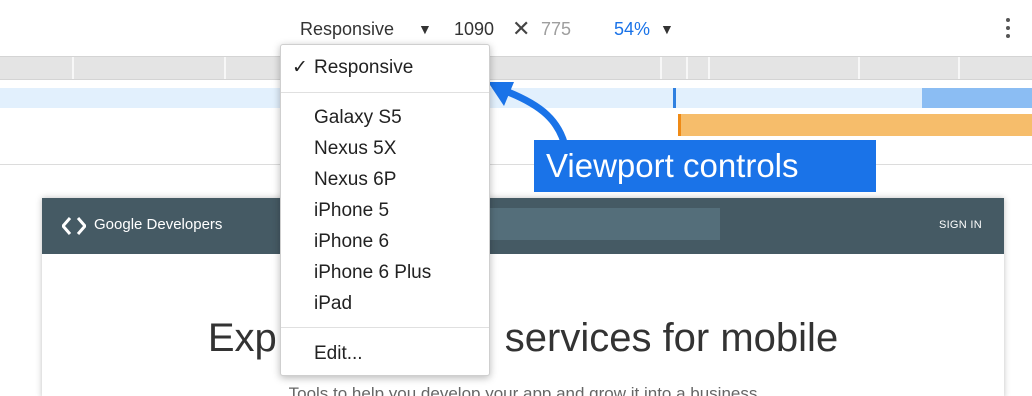 The image size is (1032, 396). I want to click on site-search-box, so click(601, 224).